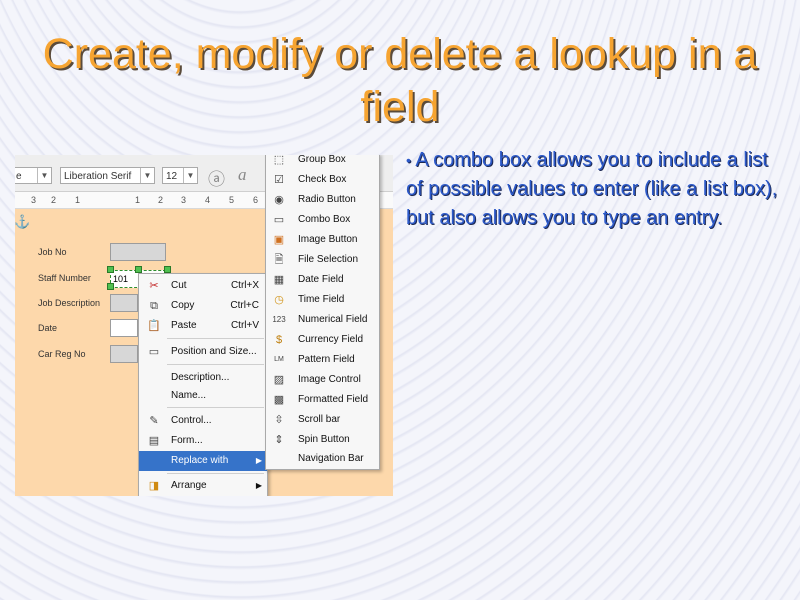 This screenshot has width=800, height=600. What do you see at coordinates (138, 252) in the screenshot?
I see `job-no-field` at bounding box center [138, 252].